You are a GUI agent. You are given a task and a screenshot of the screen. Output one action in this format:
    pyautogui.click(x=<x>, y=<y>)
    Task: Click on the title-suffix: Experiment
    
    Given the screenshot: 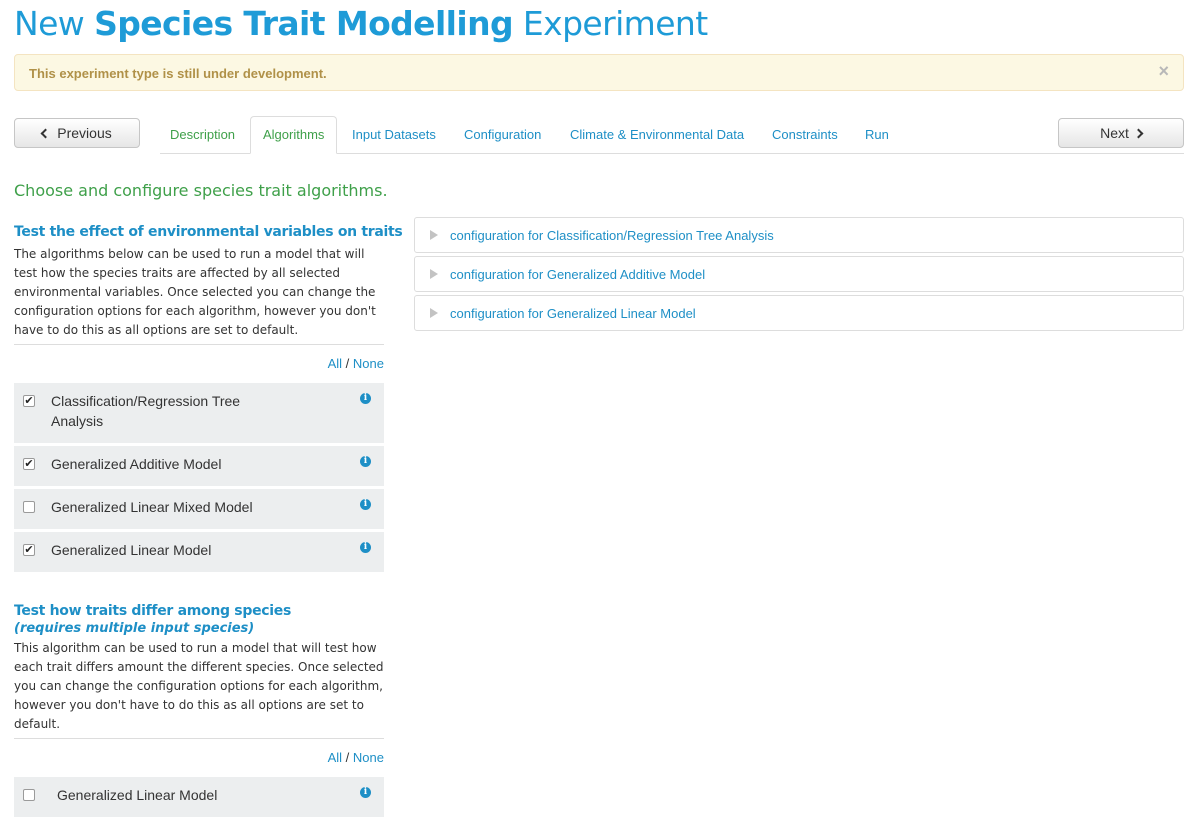 What is the action you would take?
    pyautogui.click(x=615, y=23)
    